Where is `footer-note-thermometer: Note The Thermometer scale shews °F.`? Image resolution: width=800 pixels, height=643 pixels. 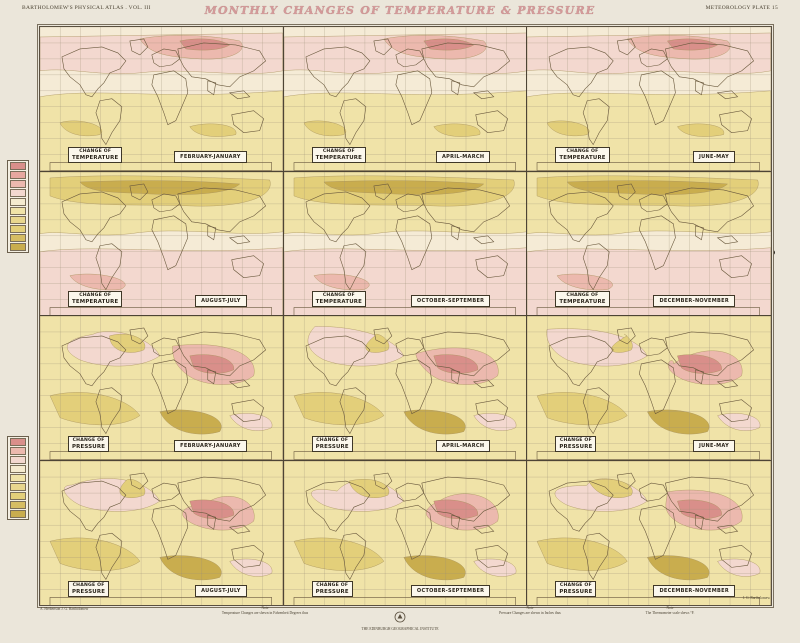
footer-note-thermometer: Note The Thermometer scale shews °F. is located at coordinates (670, 611).